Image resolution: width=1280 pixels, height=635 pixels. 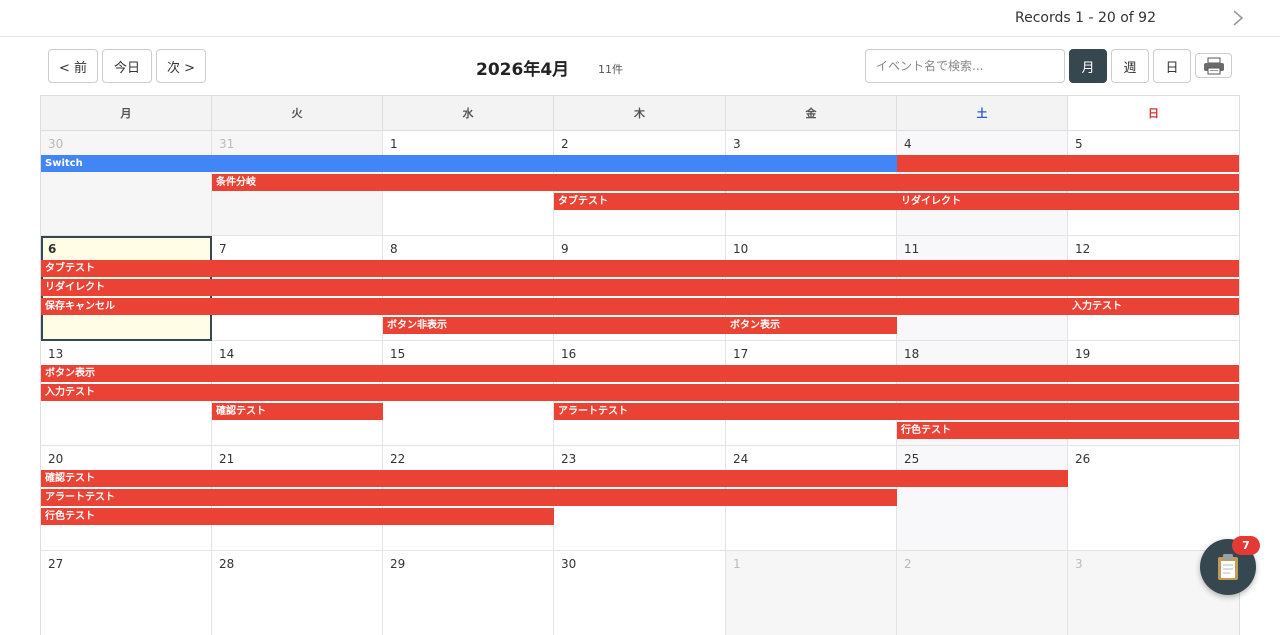 I want to click on weekday-header: 水, so click(x=468, y=113).